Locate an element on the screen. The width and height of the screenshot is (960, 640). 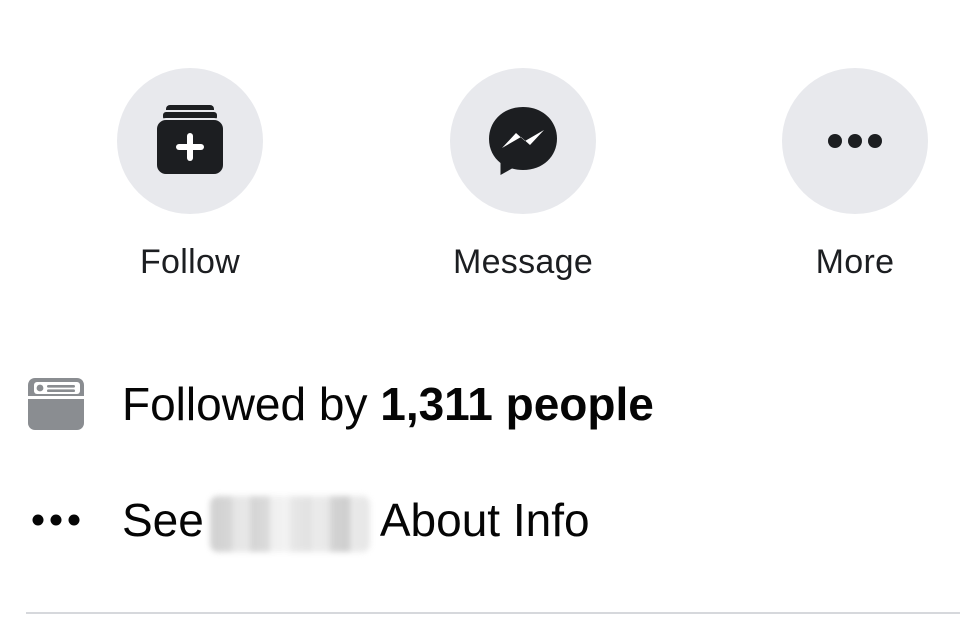
about-see-text: See is located at coordinates (163, 520).